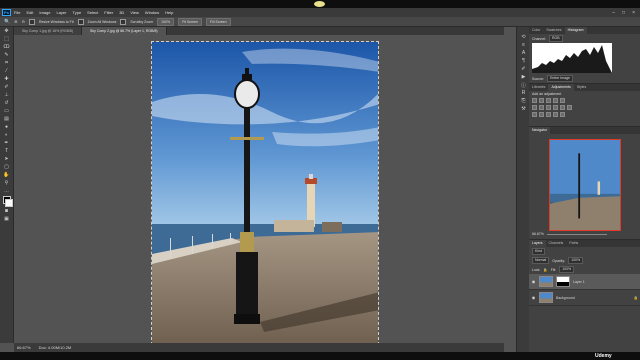 The image size is (640, 360). What do you see at coordinates (534, 100) in the screenshot?
I see `brightness-contrast-icon` at bounding box center [534, 100].